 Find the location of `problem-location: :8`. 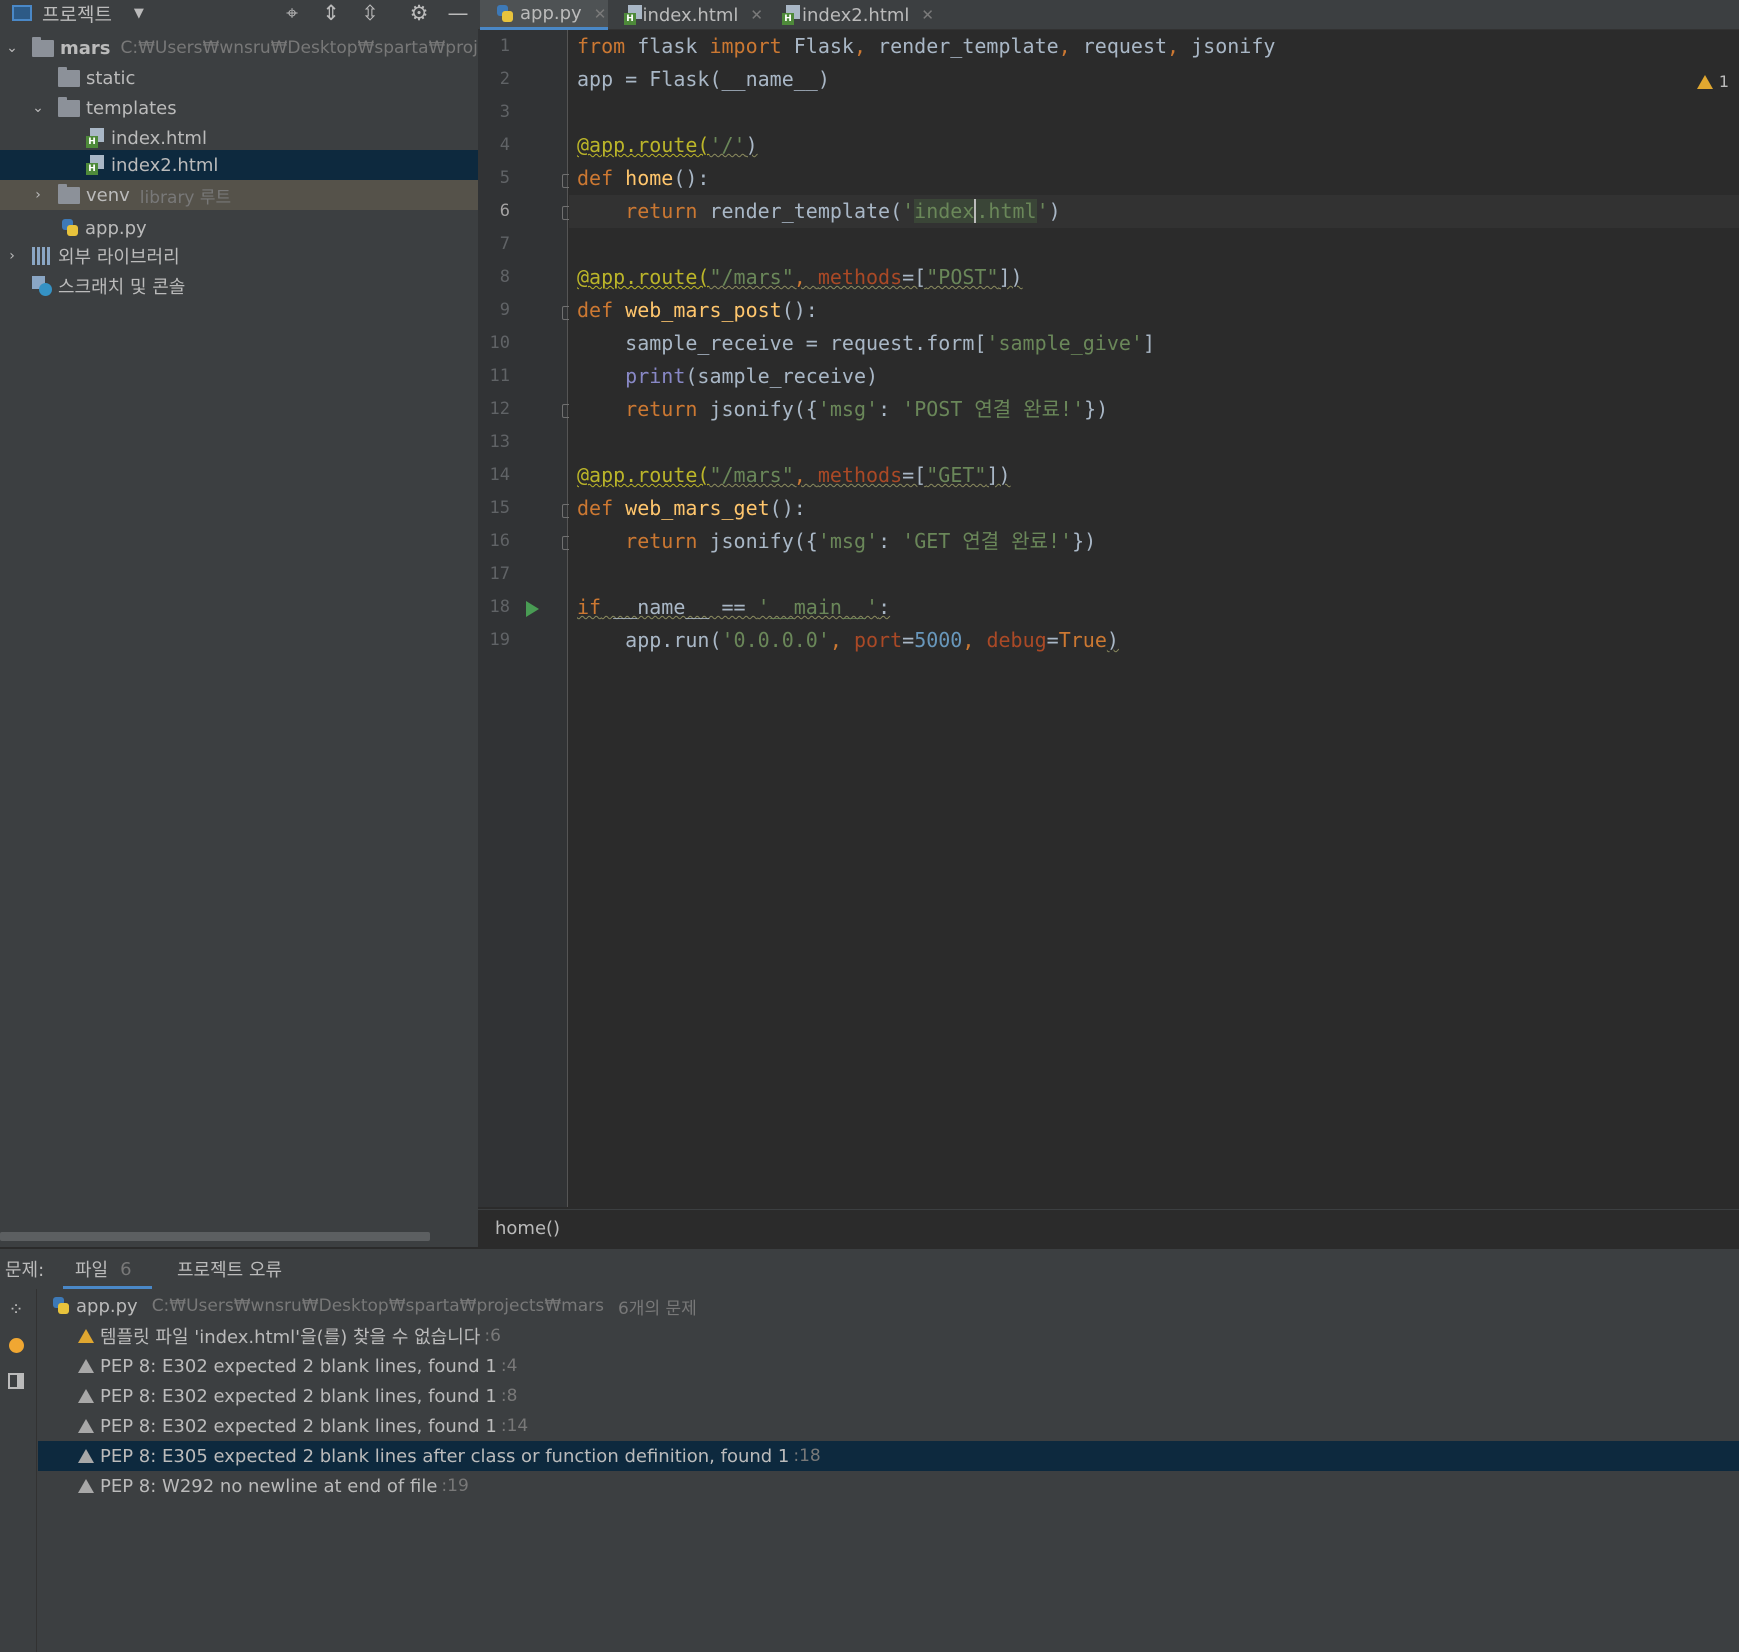

problem-location: :8 is located at coordinates (509, 1396).